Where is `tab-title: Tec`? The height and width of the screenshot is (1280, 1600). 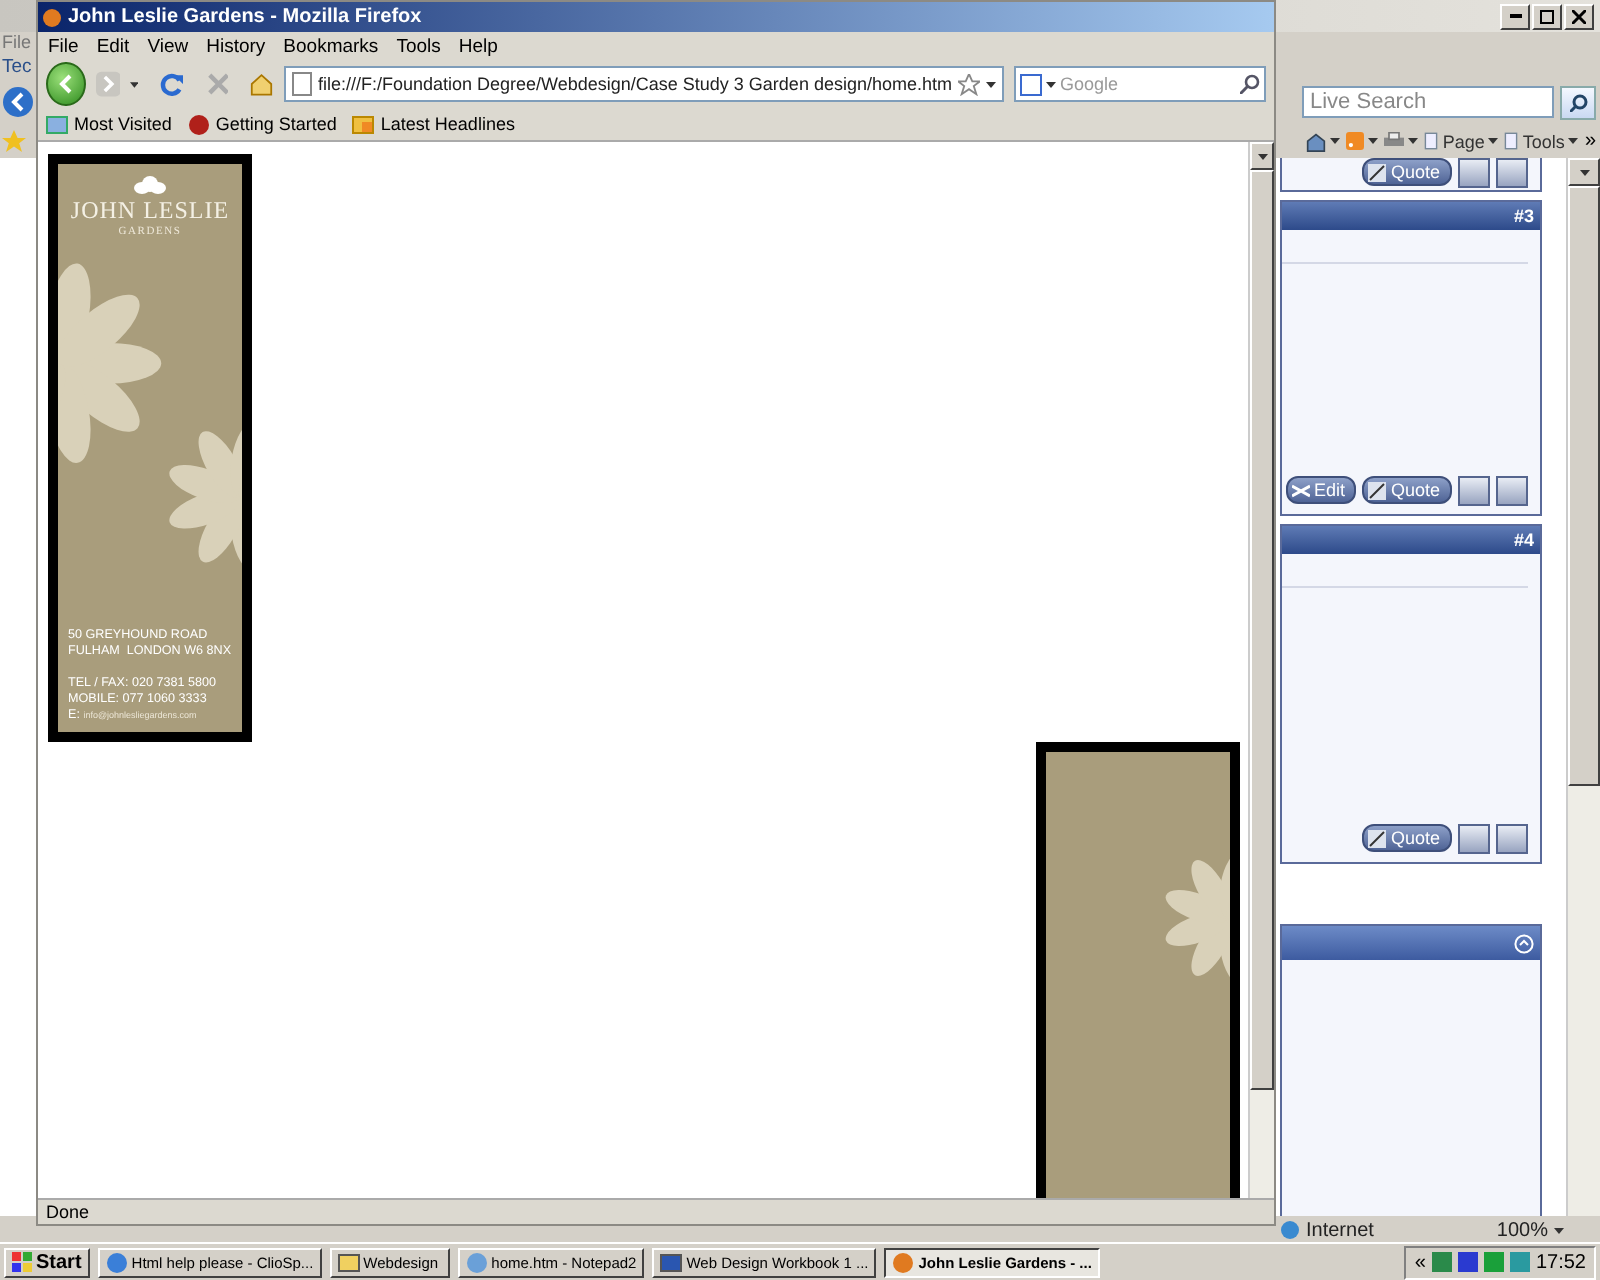
tab-title: Tec is located at coordinates (17, 66).